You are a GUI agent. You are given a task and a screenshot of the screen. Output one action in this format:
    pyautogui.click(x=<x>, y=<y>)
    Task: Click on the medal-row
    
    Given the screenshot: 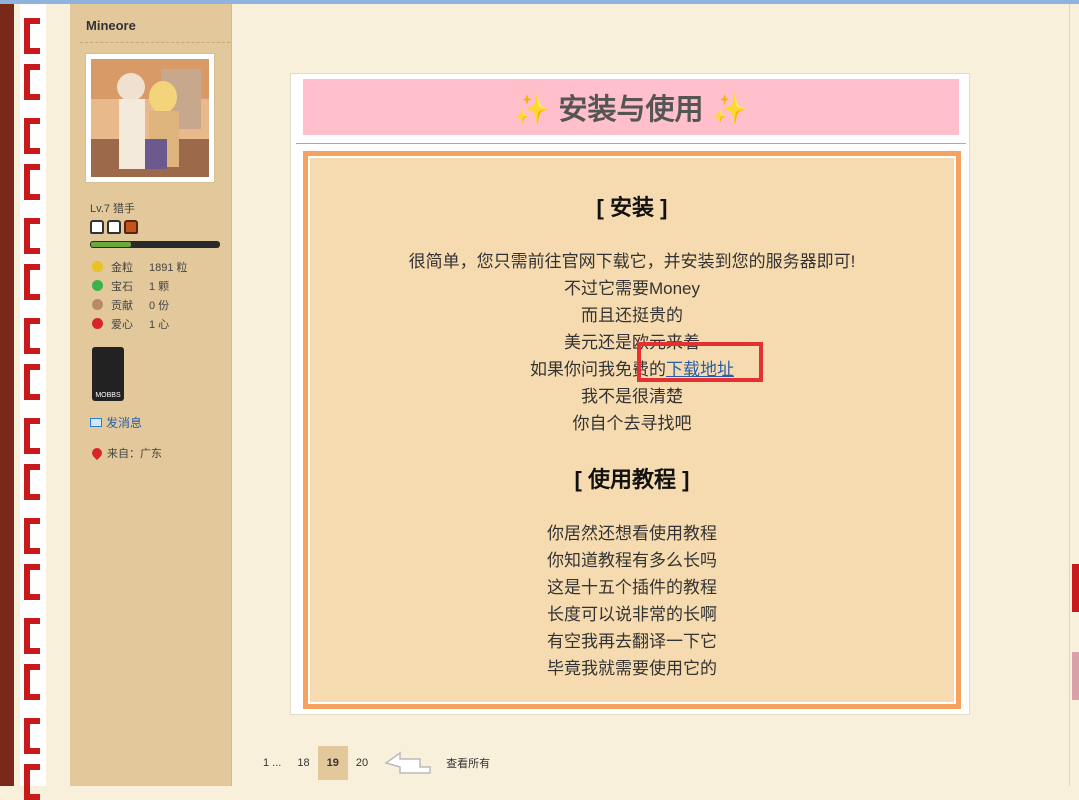 What is the action you would take?
    pyautogui.click(x=114, y=227)
    